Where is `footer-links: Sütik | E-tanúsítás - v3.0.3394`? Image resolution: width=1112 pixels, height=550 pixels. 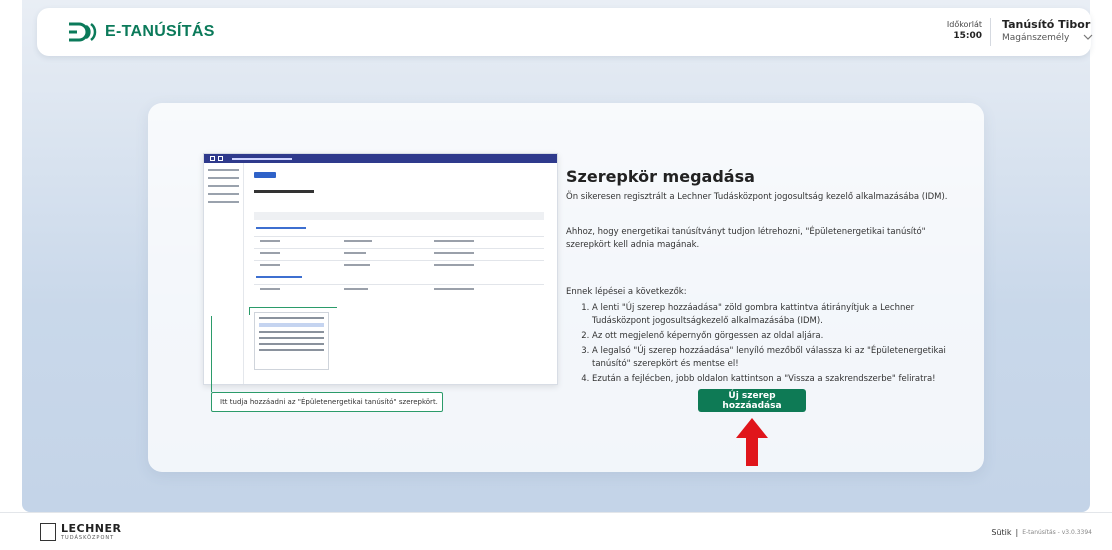
footer-links: Sütik | E-tanúsítás - v3.0.3394 is located at coordinates (1041, 532).